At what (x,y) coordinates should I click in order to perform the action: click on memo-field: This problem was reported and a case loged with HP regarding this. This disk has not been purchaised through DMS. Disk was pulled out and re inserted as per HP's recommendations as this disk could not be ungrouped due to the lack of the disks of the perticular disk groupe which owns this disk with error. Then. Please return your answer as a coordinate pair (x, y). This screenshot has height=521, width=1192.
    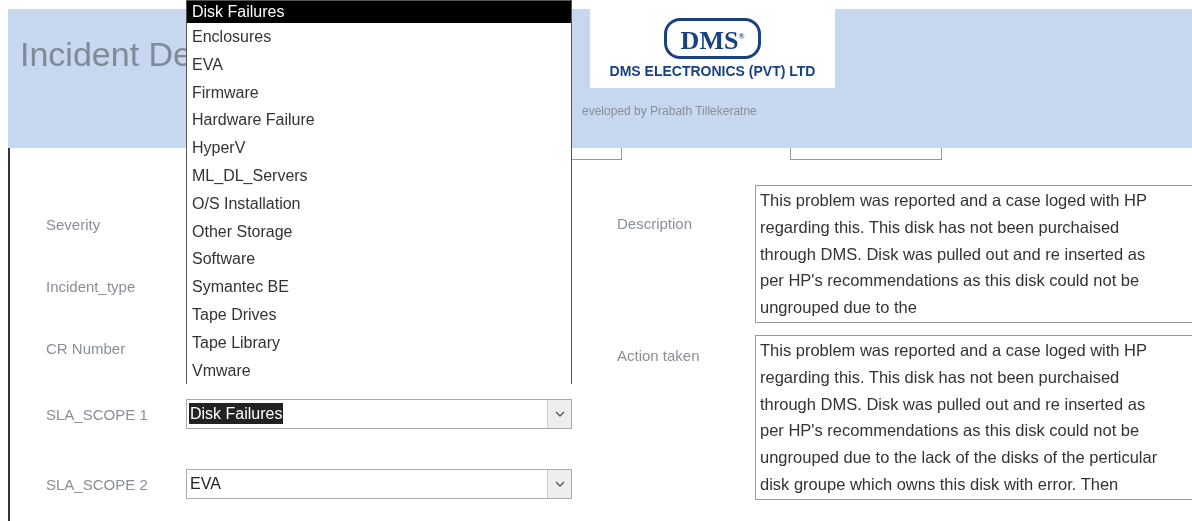
    Looking at the image, I should click on (973, 417).